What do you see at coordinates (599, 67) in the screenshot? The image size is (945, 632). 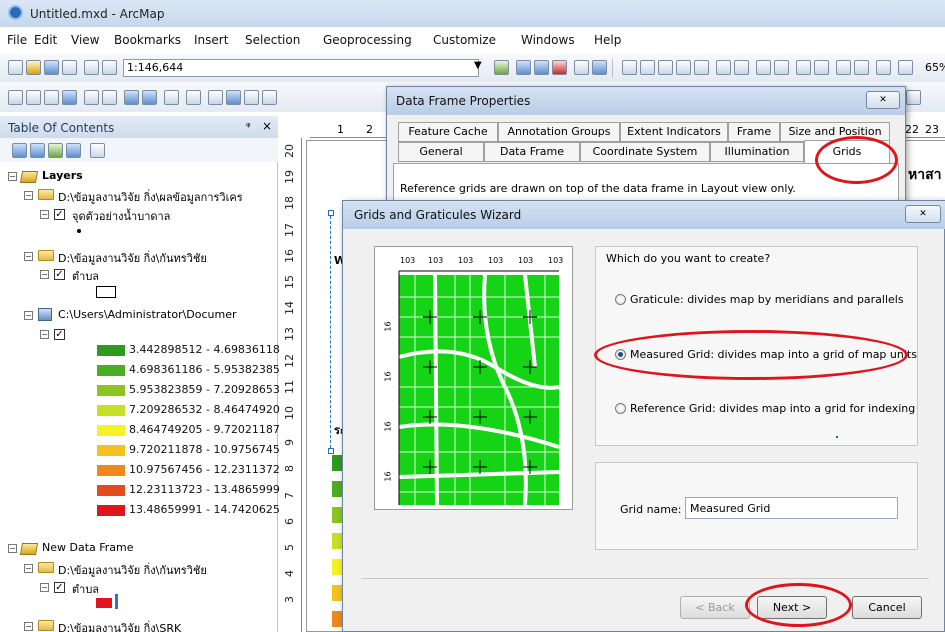 I see `model-icon` at bounding box center [599, 67].